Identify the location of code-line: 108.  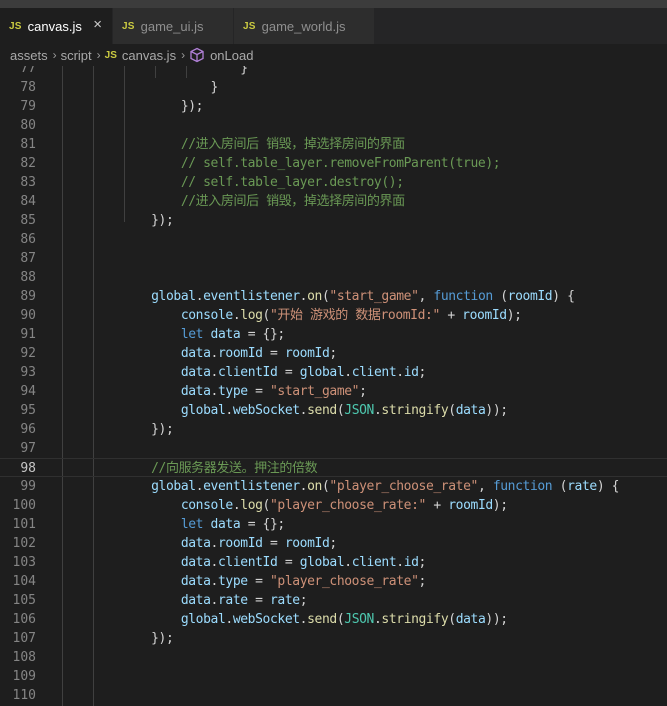
(333, 657).